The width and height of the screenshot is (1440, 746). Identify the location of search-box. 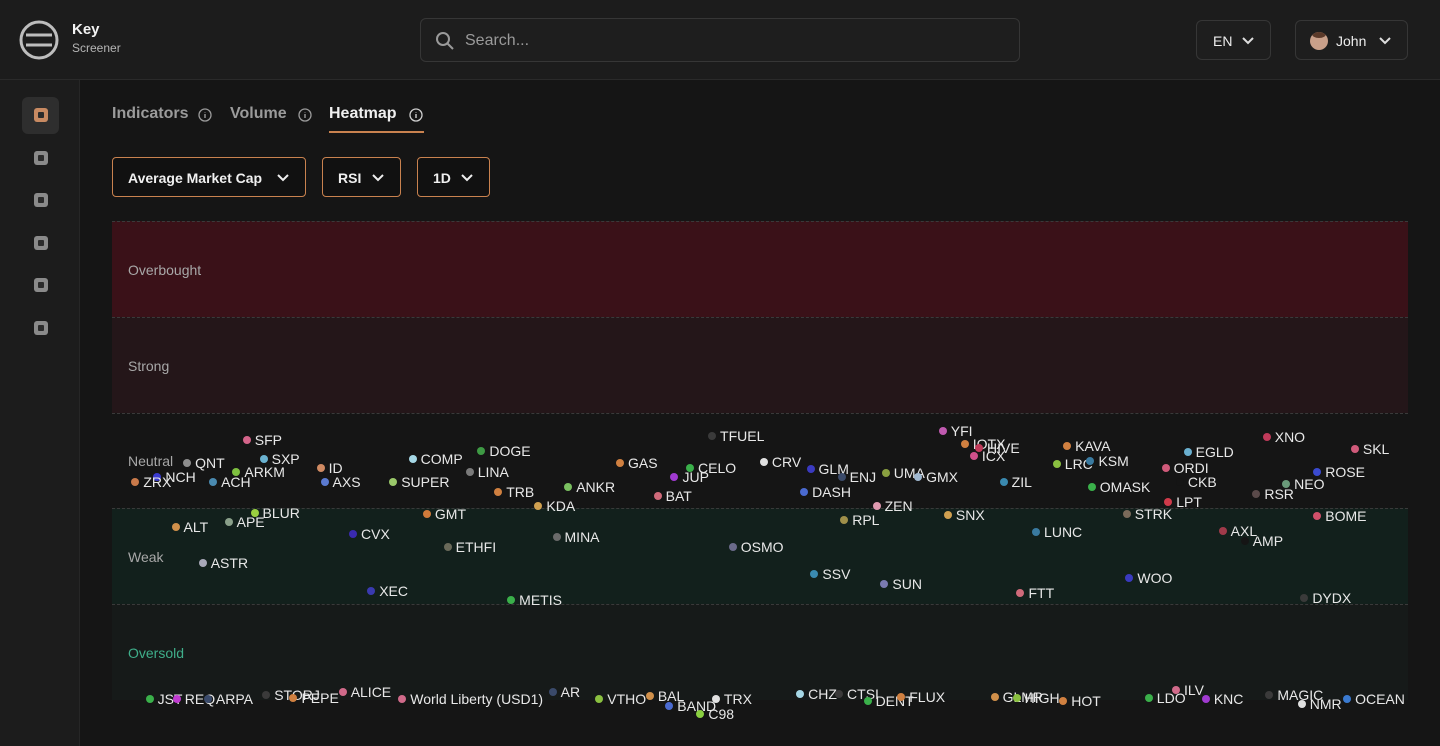
(720, 40).